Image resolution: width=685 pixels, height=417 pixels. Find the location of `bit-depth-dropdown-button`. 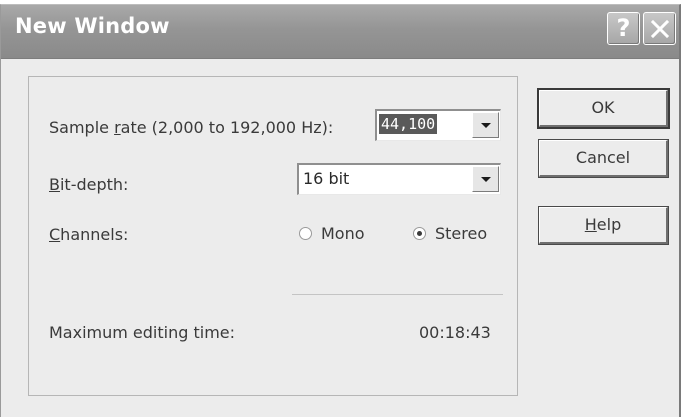

bit-depth-dropdown-button is located at coordinates (485, 179).